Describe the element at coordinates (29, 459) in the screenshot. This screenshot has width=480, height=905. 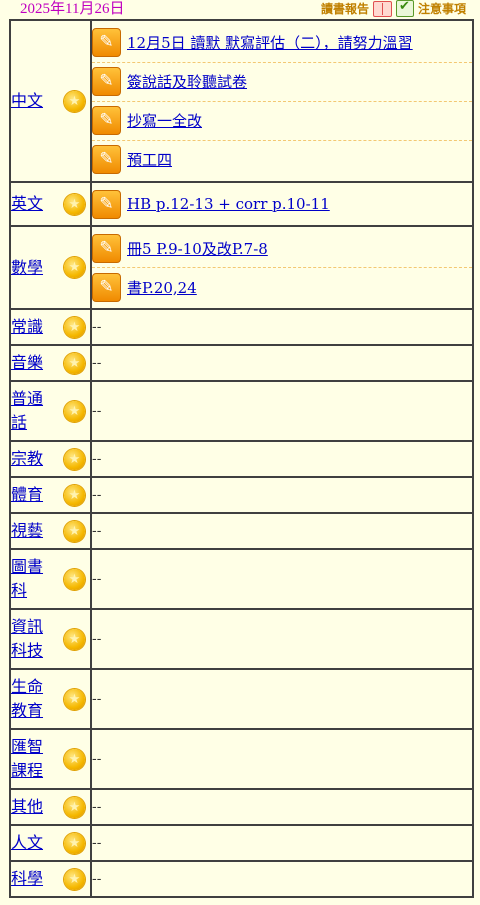
I see `subject-link: 宗教` at that location.